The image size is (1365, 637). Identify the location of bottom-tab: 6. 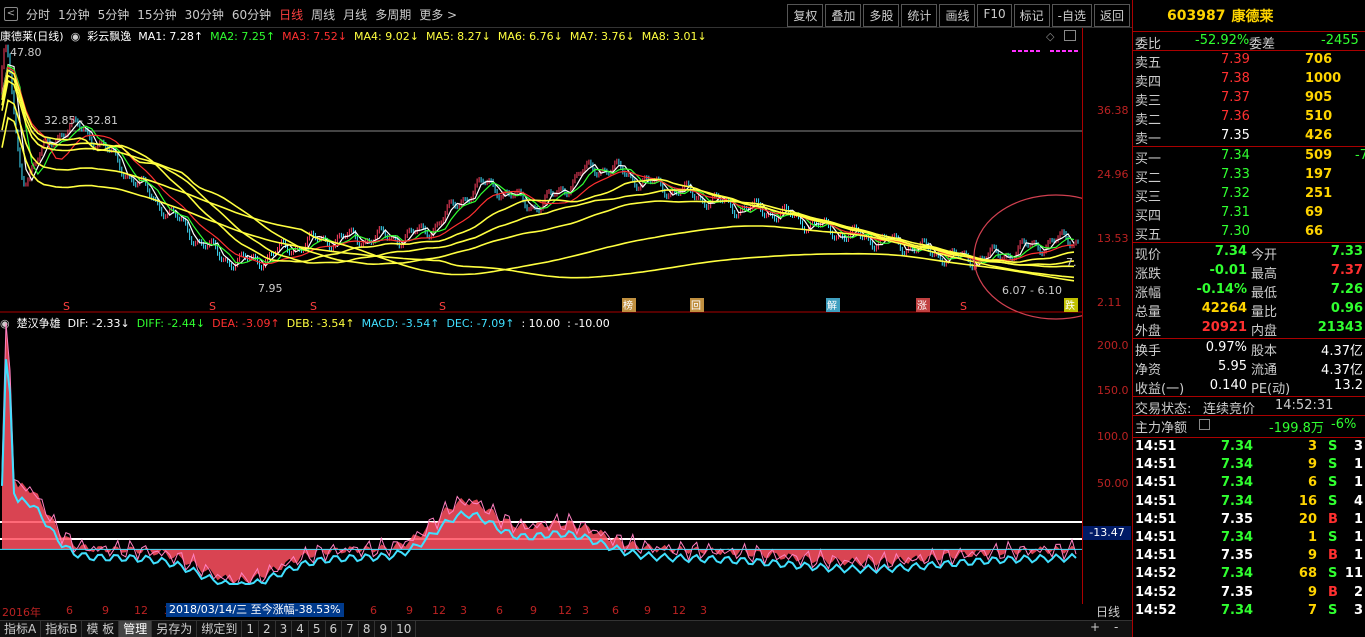
(334, 629).